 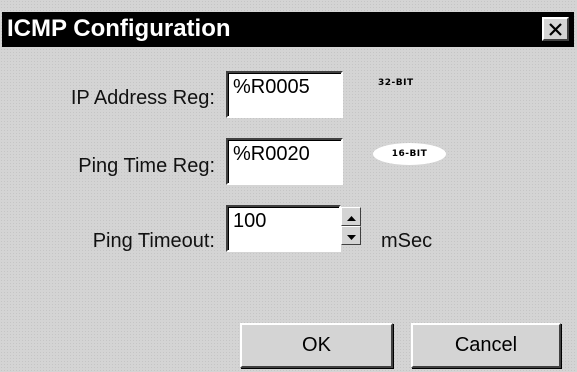 I want to click on ping-time-reg-input: %R0020, so click(x=284, y=161).